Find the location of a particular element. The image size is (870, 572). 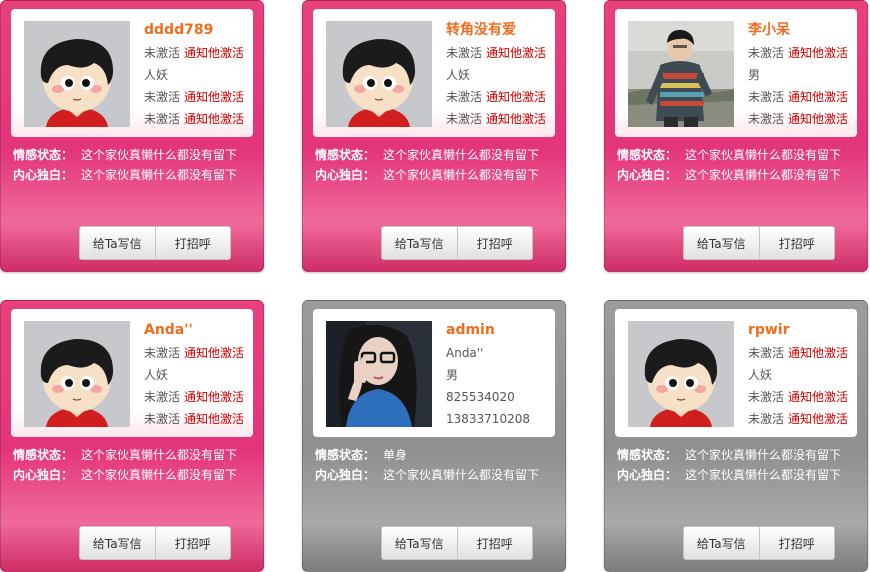

card-profile-panel: 李小呆 未激活 通知他激活男未激活 通知他激活 未激活 通知他激活 is located at coordinates (736, 73).